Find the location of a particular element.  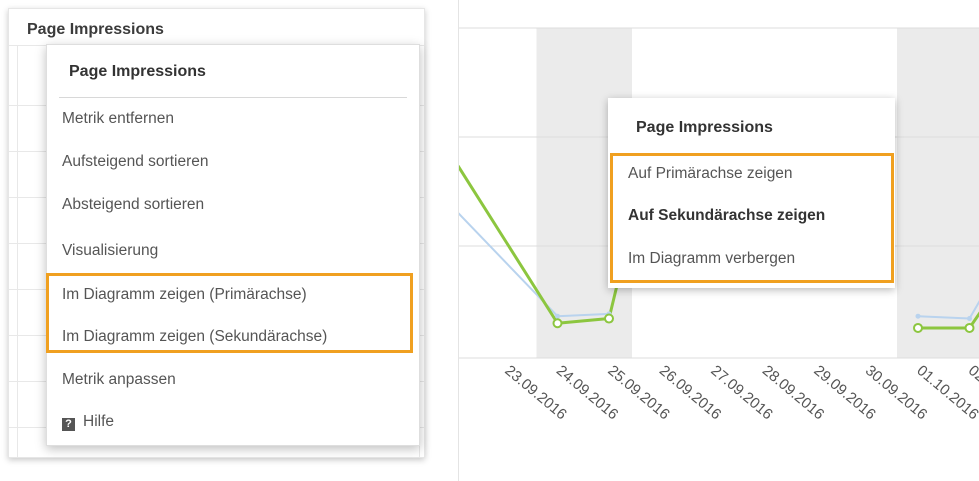

menu-item-help-label: Hilfe is located at coordinates (99, 421).